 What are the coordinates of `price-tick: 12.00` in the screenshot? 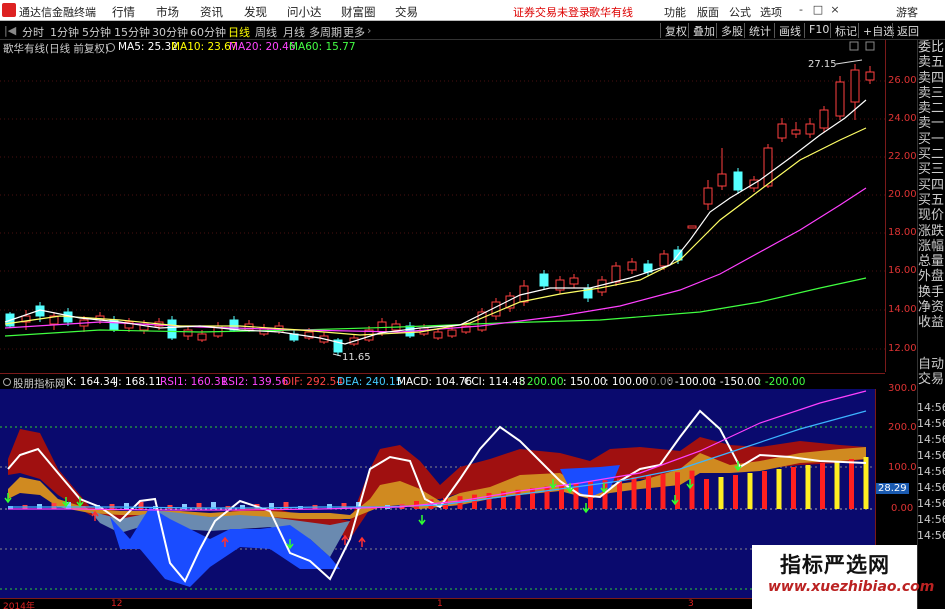 It's located at (902, 348).